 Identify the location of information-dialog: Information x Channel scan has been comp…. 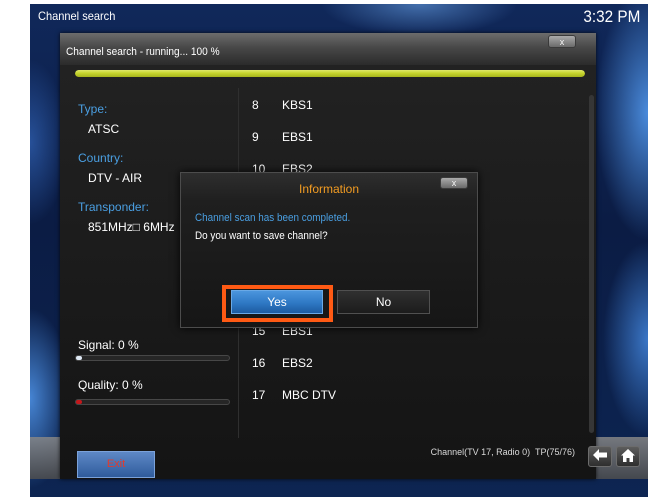
(329, 250).